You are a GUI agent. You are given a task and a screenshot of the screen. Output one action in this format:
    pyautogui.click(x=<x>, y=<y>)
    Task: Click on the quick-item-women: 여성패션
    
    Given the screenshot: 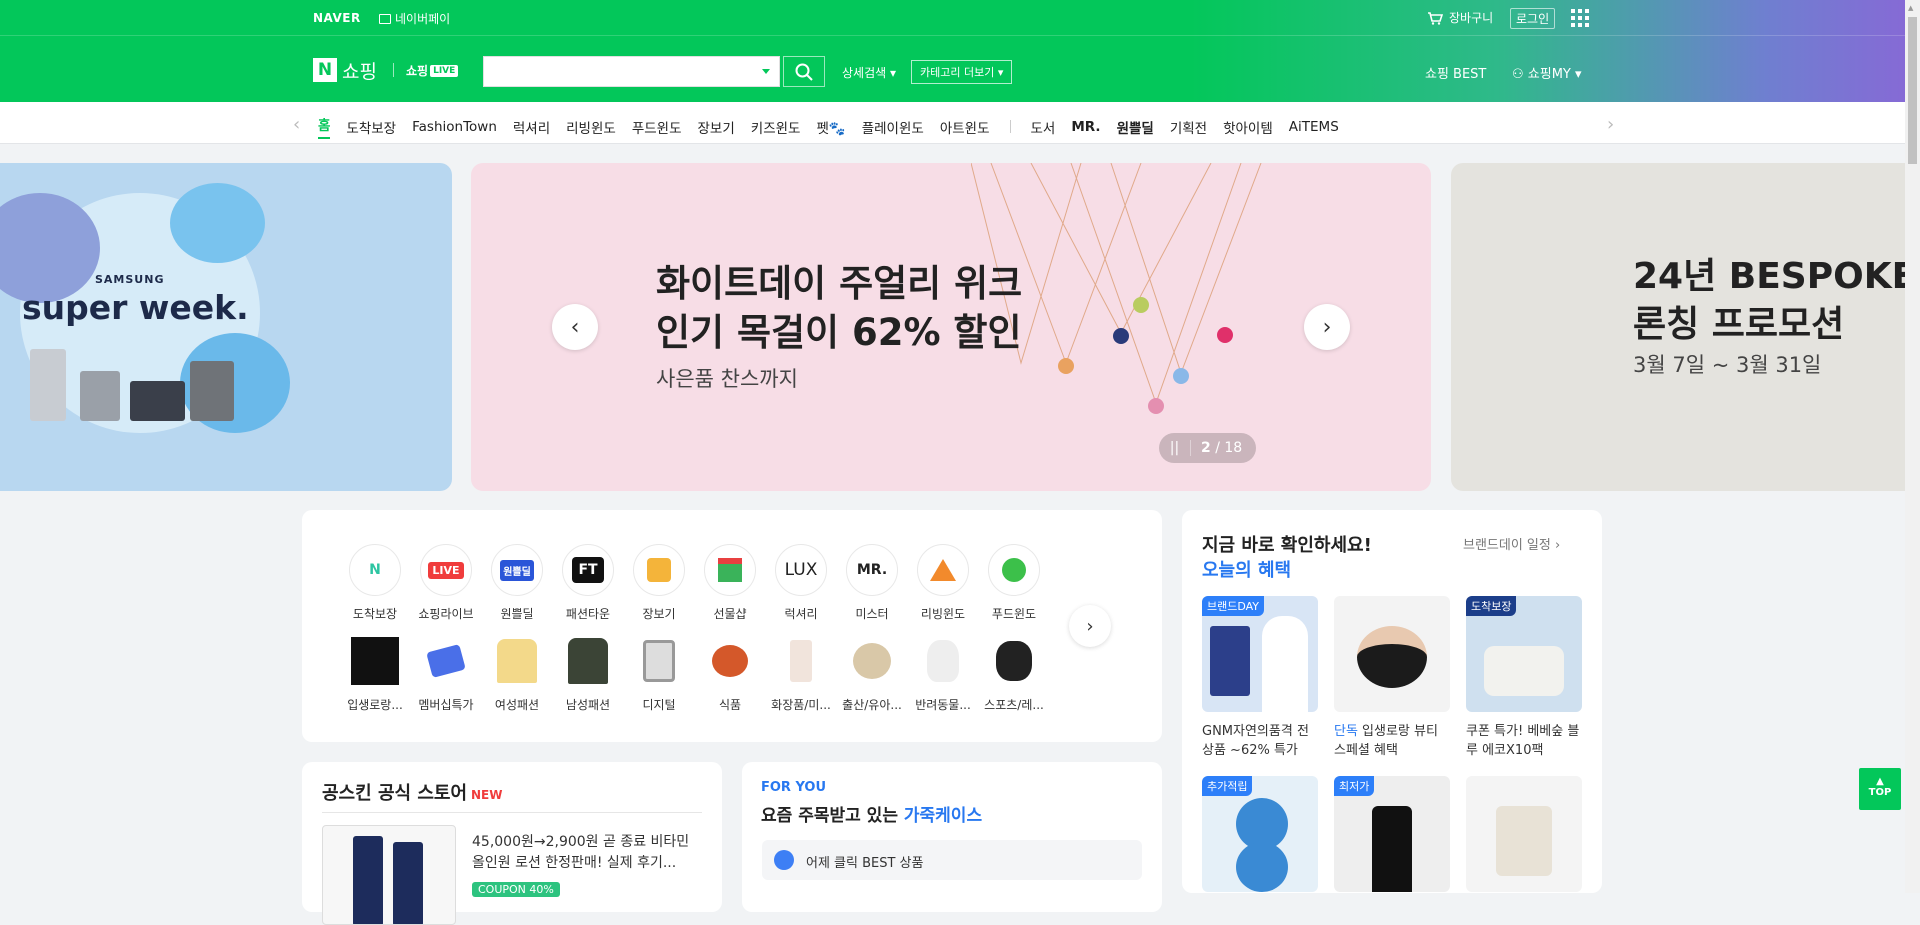 What is the action you would take?
    pyautogui.click(x=517, y=674)
    